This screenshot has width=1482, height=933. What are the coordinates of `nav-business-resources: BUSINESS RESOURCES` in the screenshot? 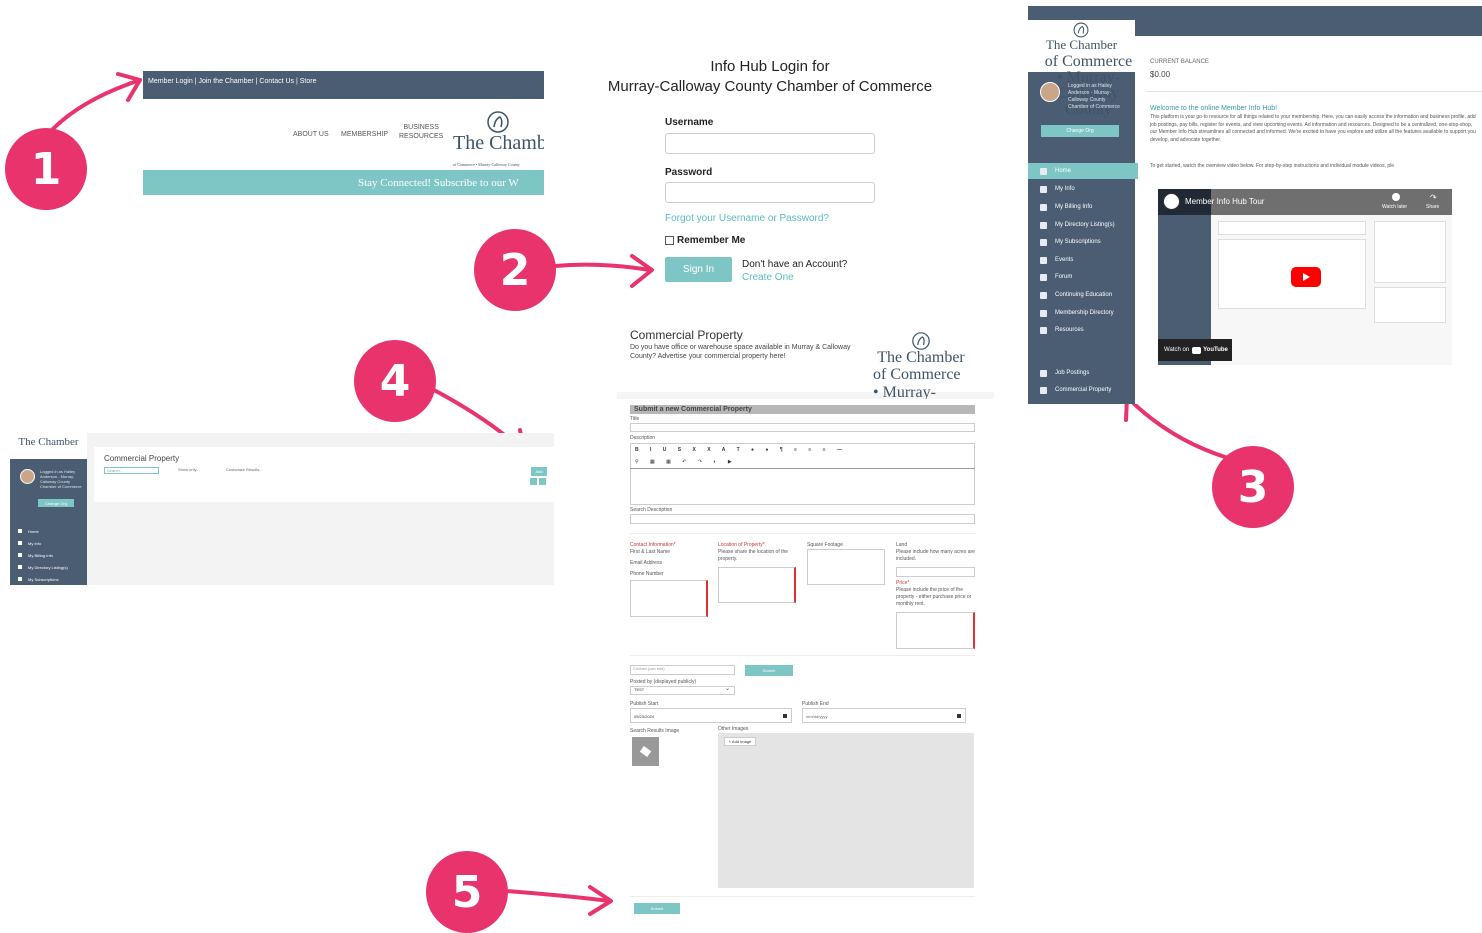 It's located at (421, 132).